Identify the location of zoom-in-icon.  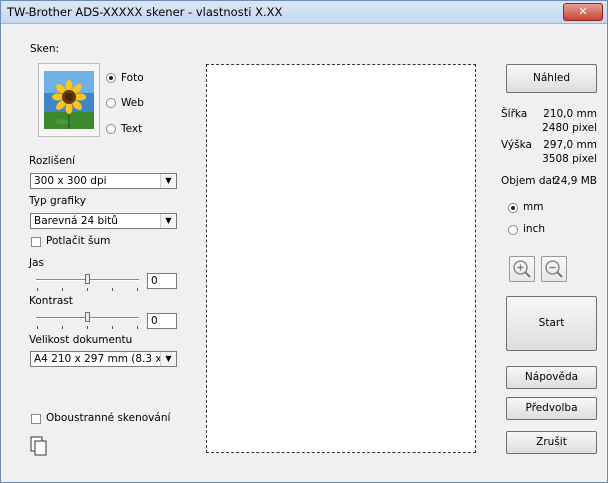
(522, 269).